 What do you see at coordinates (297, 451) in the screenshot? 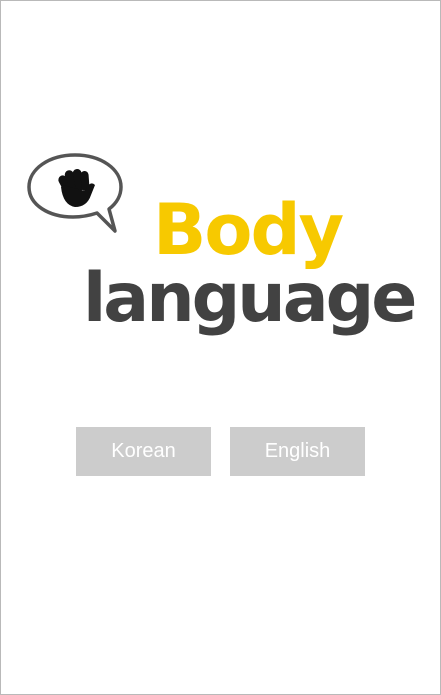
I see `english-button: English` at bounding box center [297, 451].